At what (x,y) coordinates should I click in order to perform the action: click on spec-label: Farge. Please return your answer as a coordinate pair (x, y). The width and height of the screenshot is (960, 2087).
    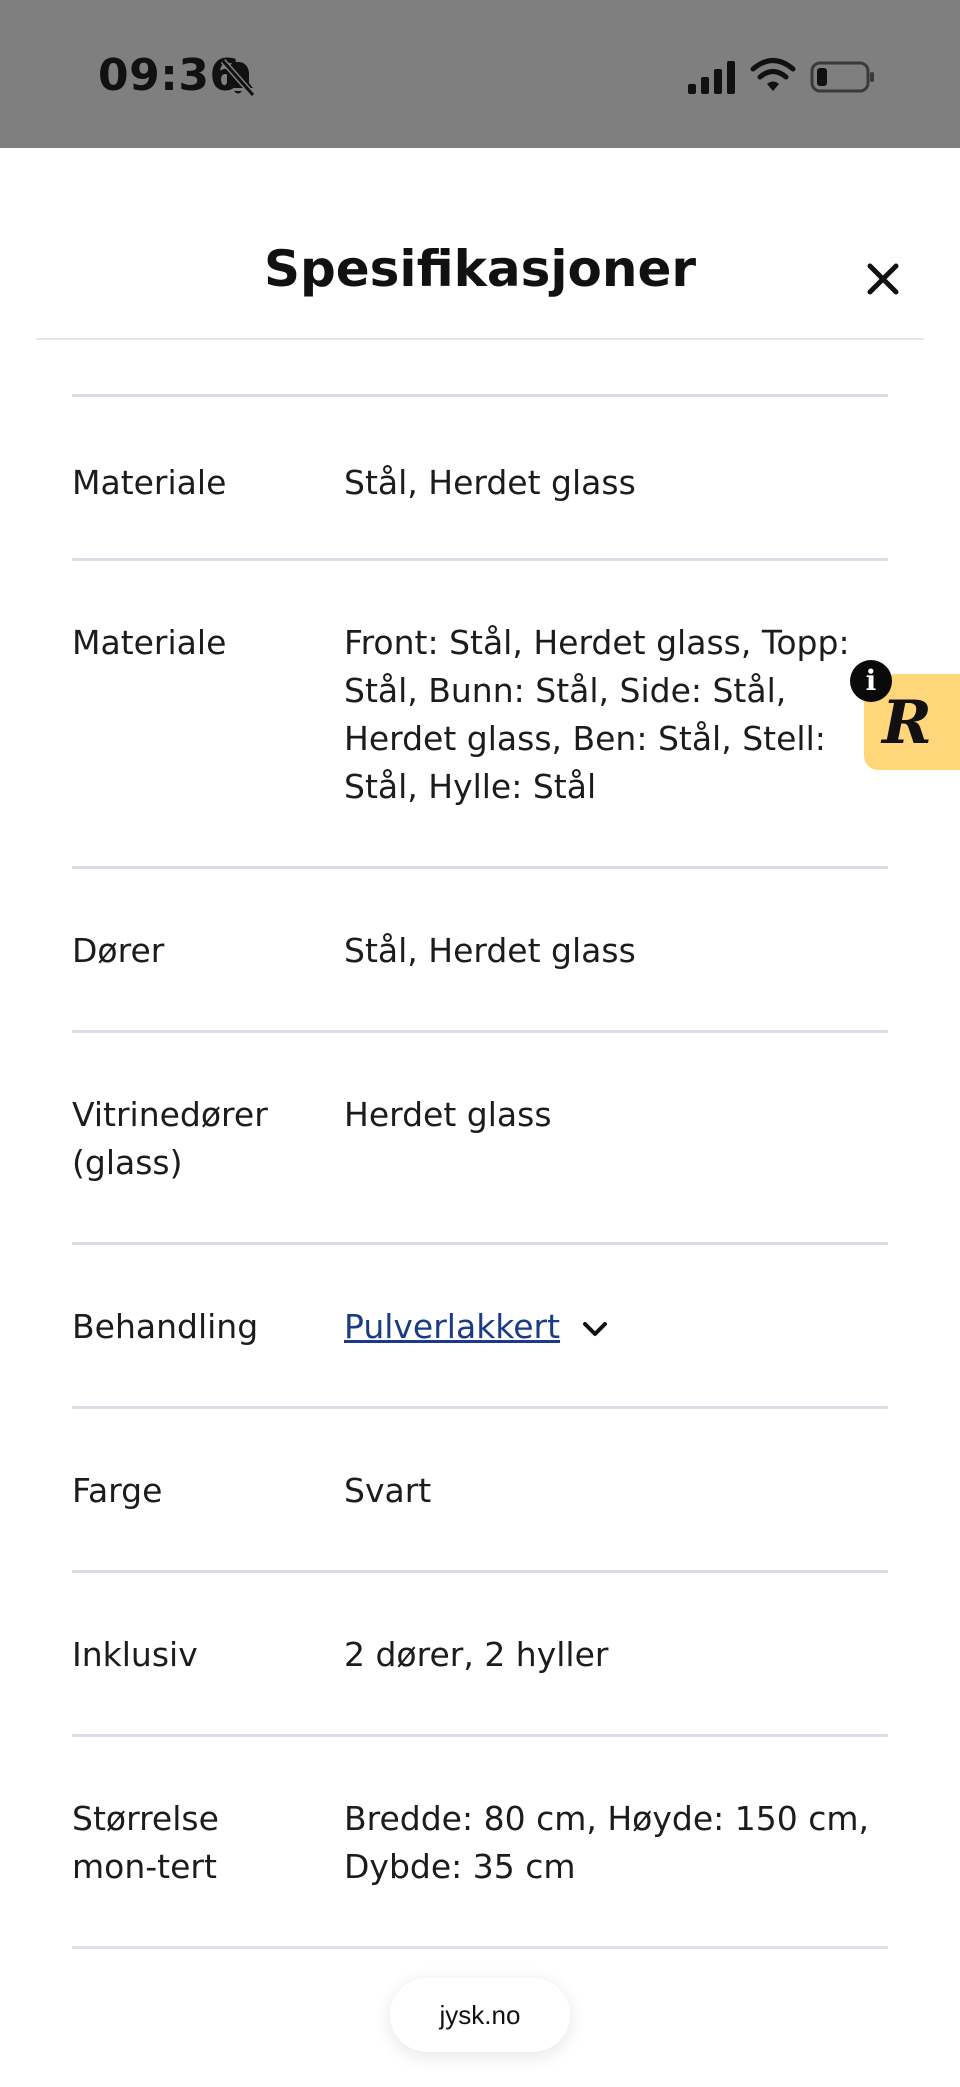
    Looking at the image, I should click on (117, 1490).